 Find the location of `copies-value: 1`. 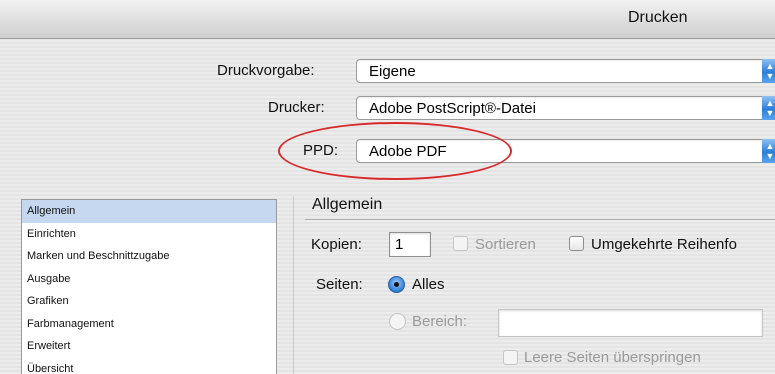

copies-value: 1 is located at coordinates (399, 244).